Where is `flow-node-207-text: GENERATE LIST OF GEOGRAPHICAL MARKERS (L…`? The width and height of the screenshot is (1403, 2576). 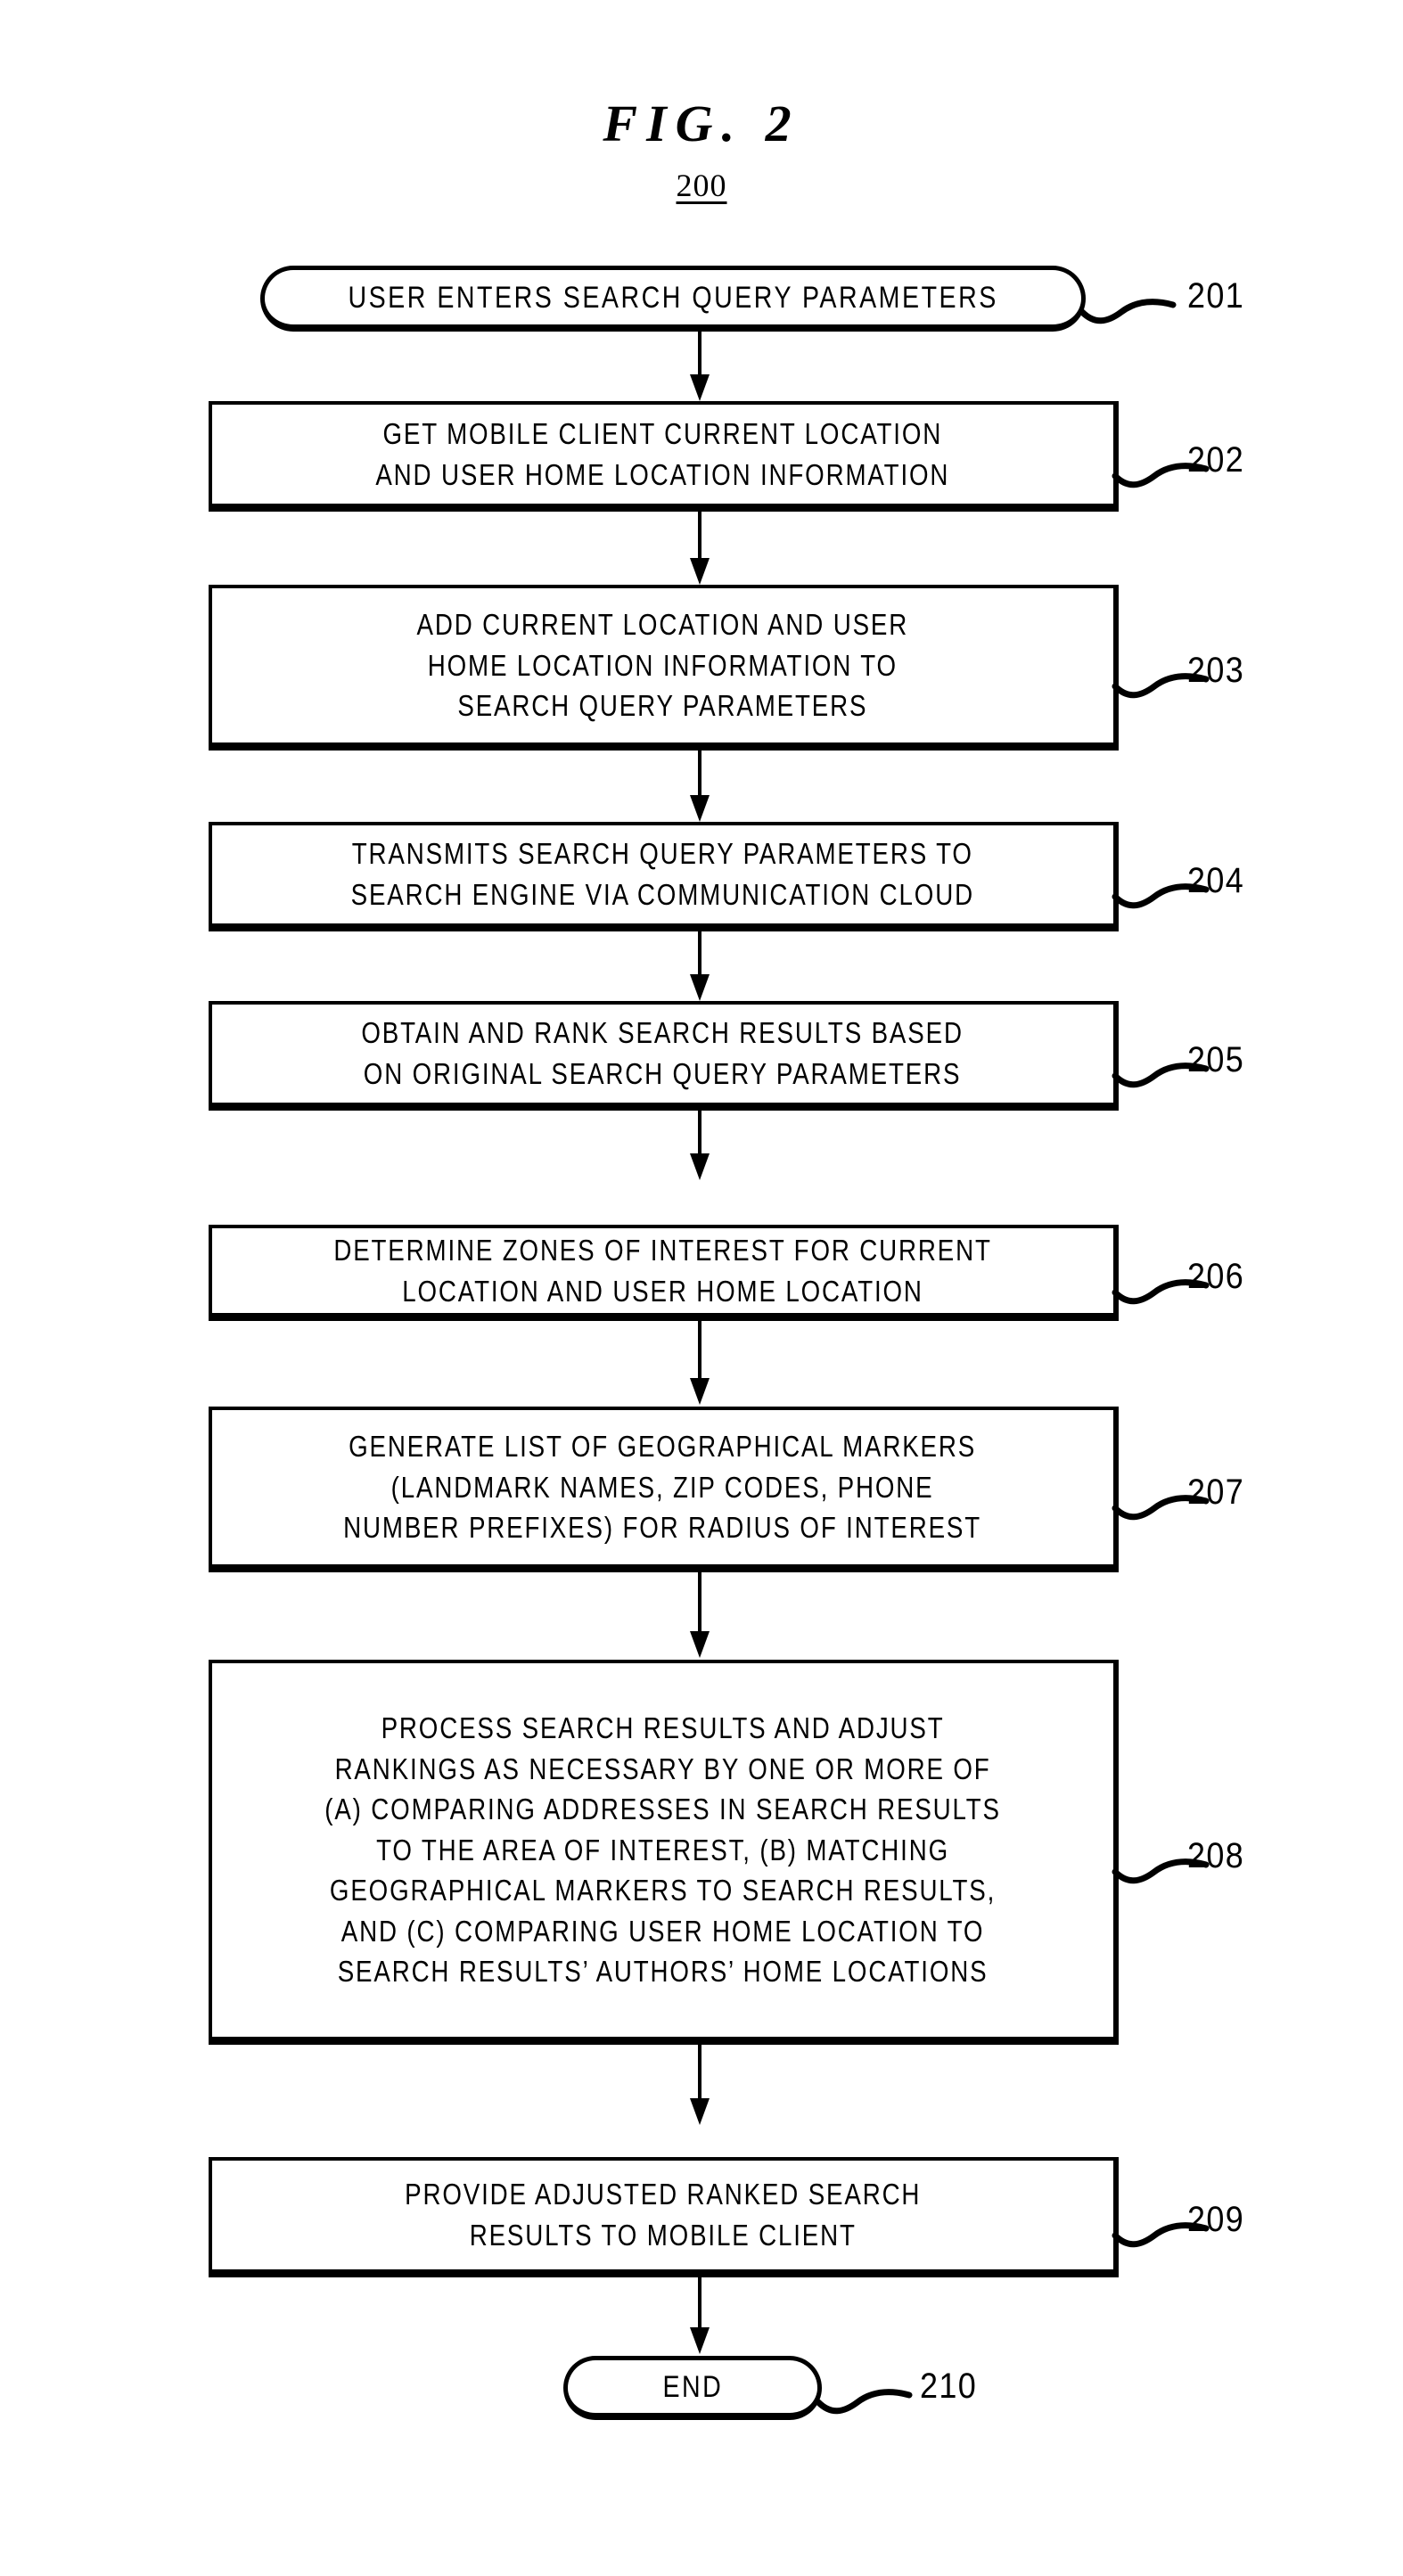
flow-node-207-text: GENERATE LIST OF GEOGRAPHICAL MARKERS (L… is located at coordinates (662, 1487).